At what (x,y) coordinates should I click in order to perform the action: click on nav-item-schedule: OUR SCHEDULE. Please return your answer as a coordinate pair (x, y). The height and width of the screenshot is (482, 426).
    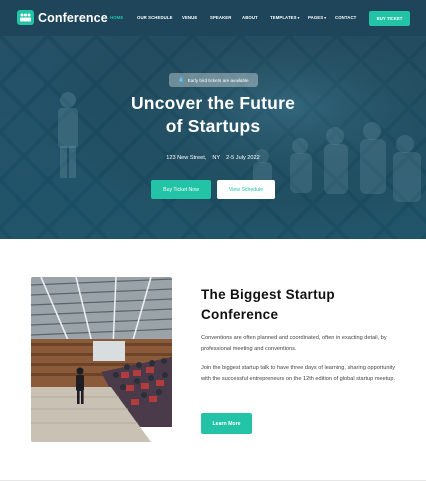
    Looking at the image, I should click on (155, 17).